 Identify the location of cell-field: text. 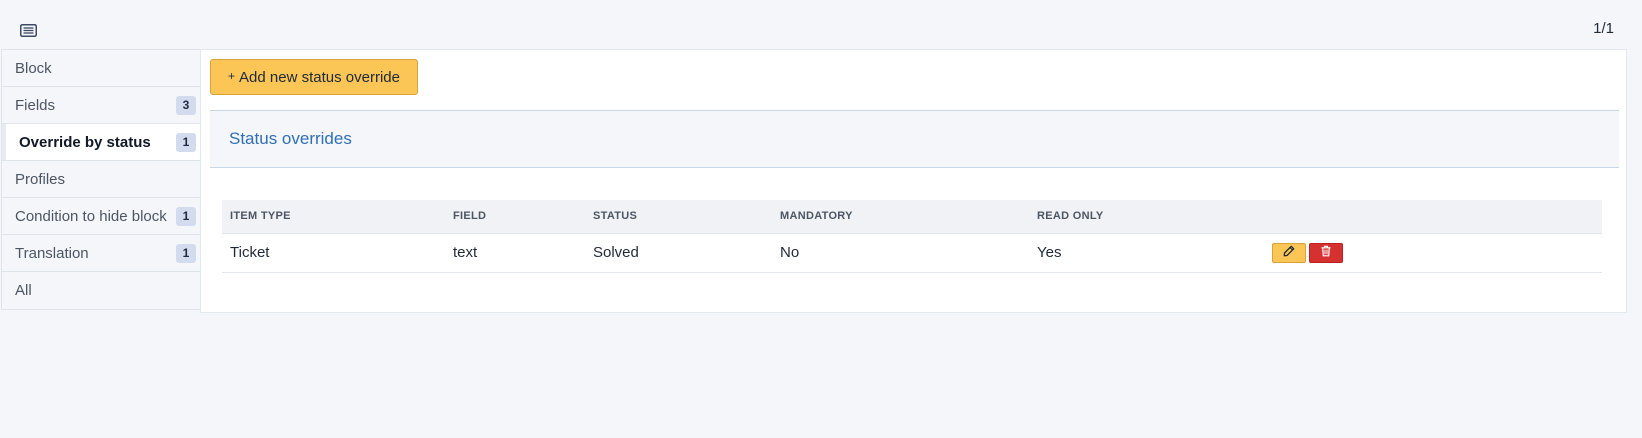
(465, 252).